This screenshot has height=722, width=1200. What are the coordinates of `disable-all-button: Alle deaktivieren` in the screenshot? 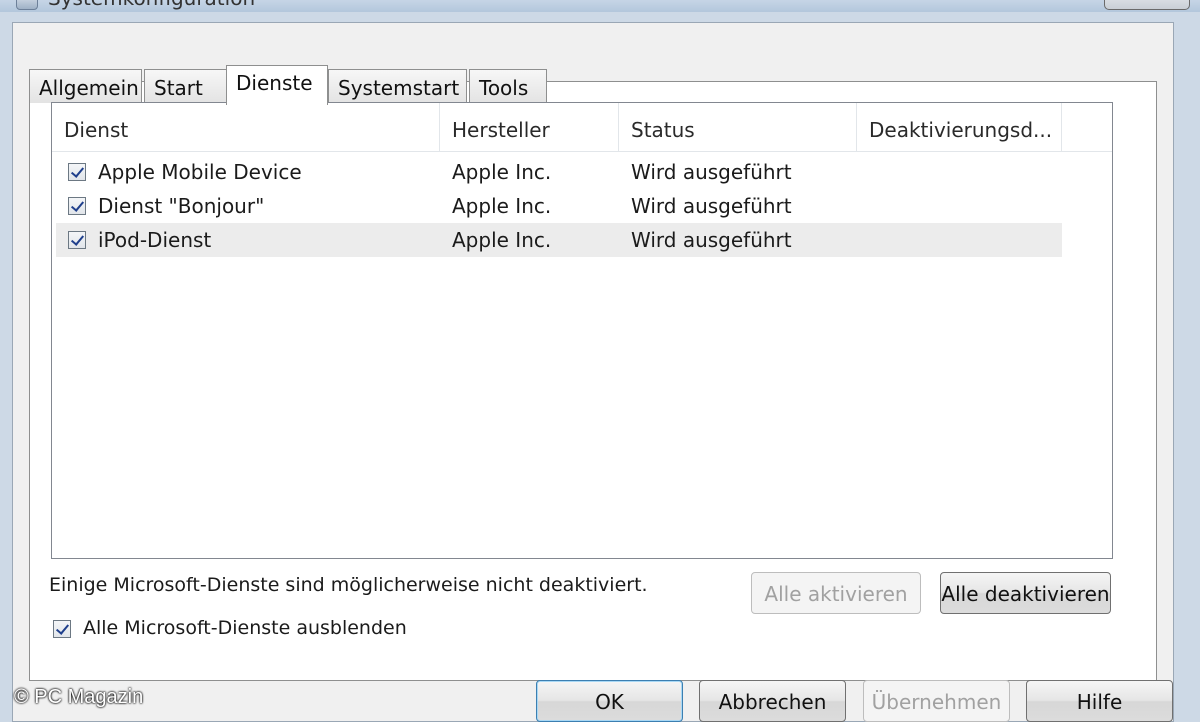 It's located at (1025, 593).